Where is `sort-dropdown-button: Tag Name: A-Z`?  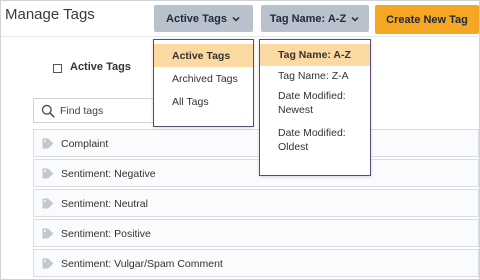
sort-dropdown-button: Tag Name: A-Z is located at coordinates (315, 18).